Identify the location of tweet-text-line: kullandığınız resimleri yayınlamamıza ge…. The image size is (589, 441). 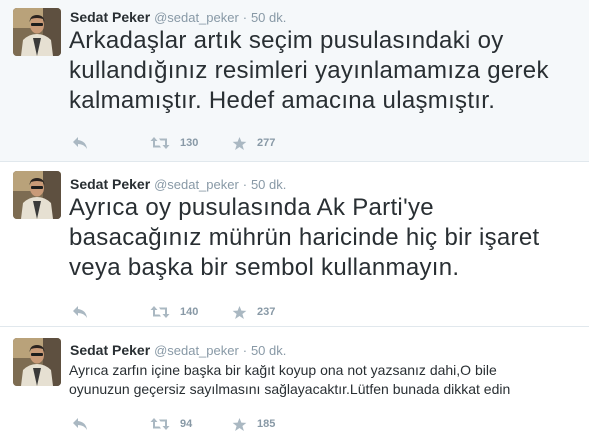
(309, 70).